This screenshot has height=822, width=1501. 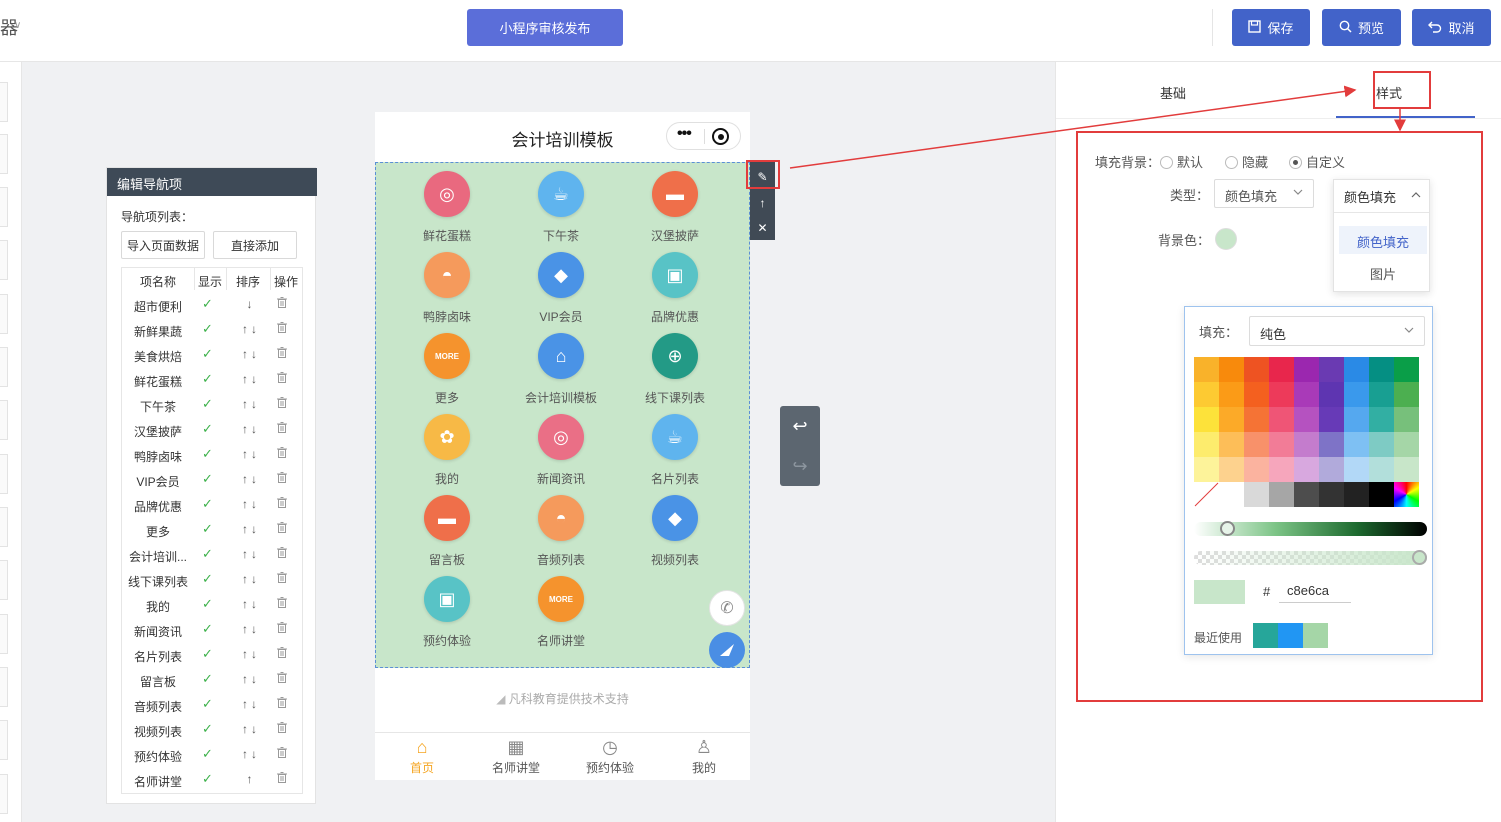 I want to click on fill-mode-select: 纯色, so click(x=1337, y=331).